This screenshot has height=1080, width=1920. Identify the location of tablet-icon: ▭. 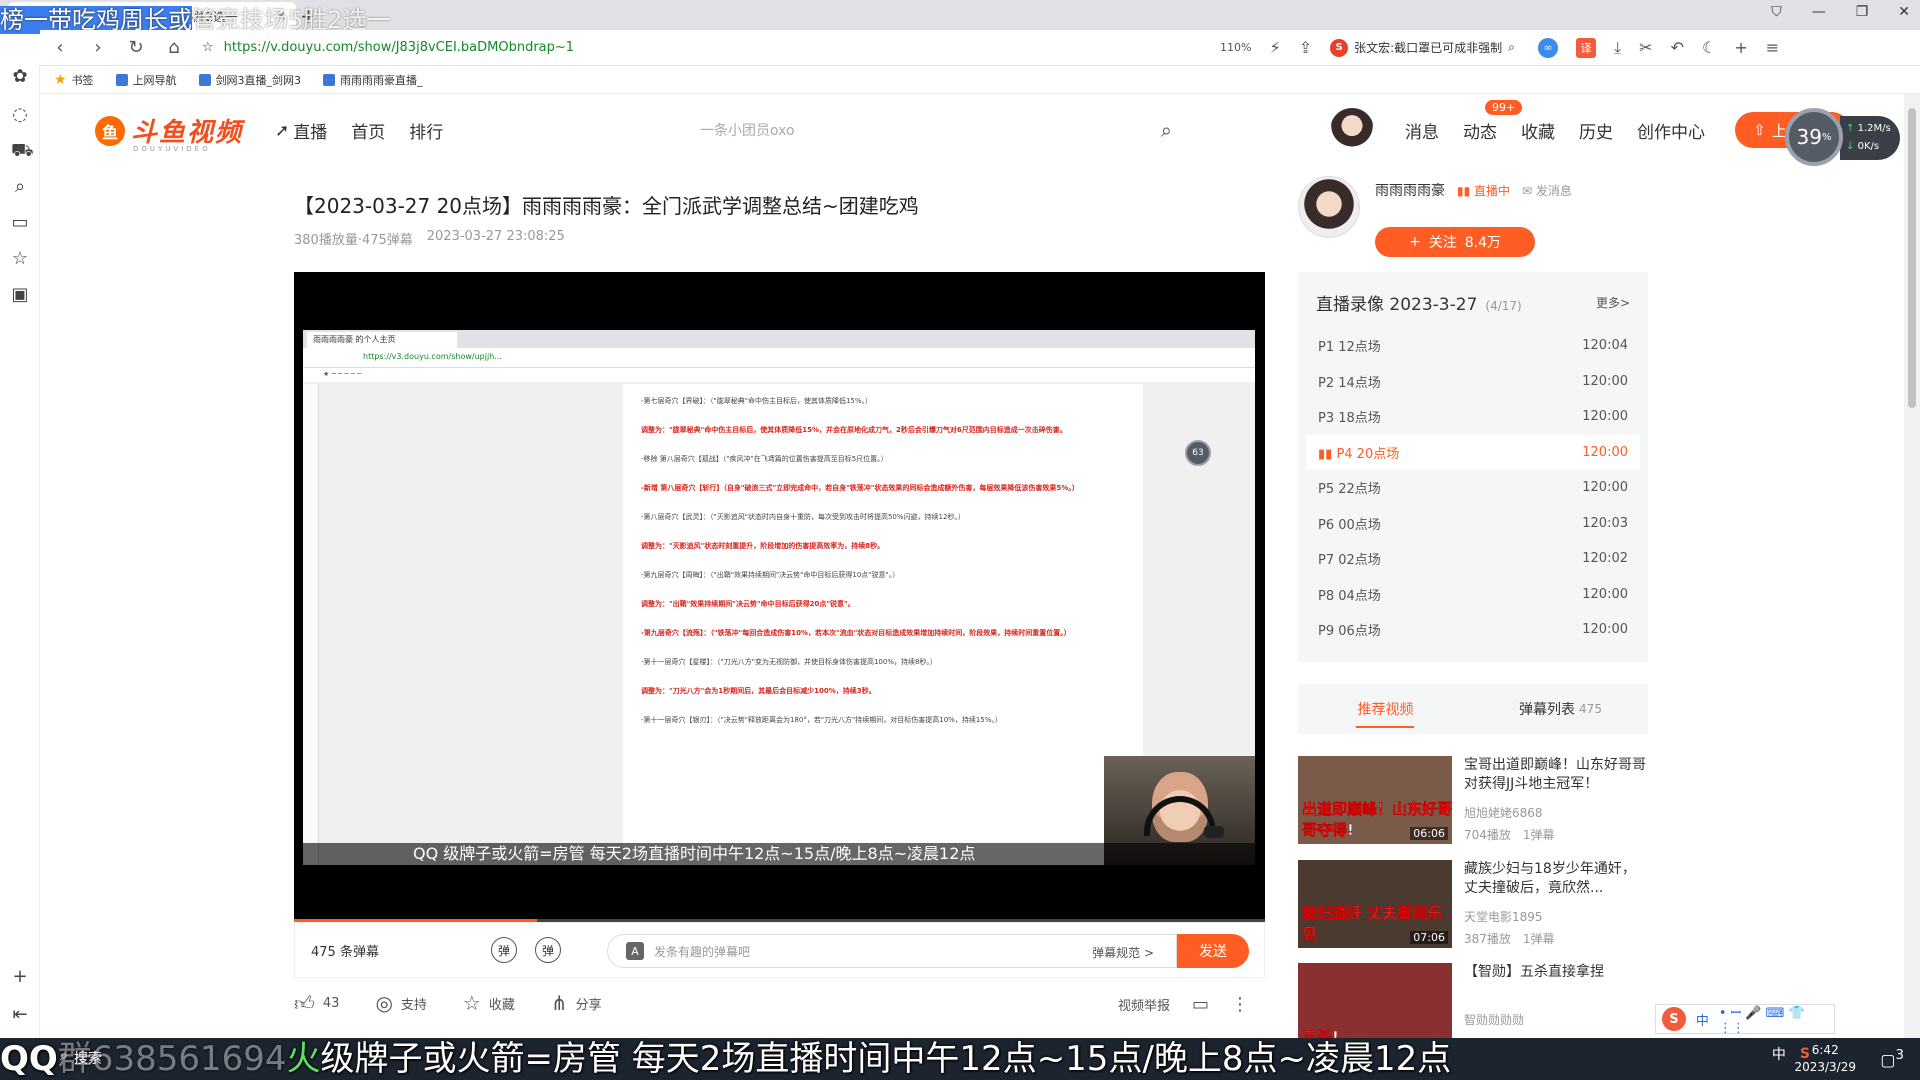
(1200, 1004).